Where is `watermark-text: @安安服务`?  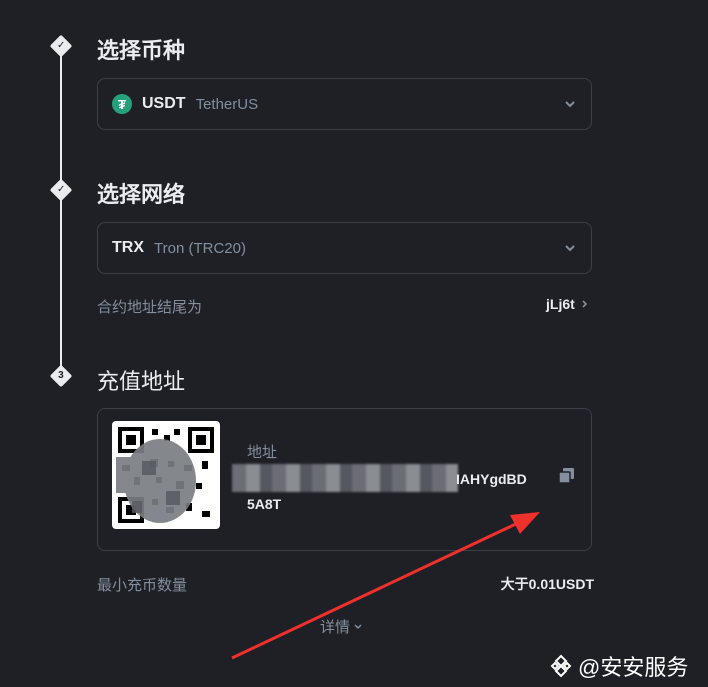
watermark-text: @安安服务 is located at coordinates (633, 667).